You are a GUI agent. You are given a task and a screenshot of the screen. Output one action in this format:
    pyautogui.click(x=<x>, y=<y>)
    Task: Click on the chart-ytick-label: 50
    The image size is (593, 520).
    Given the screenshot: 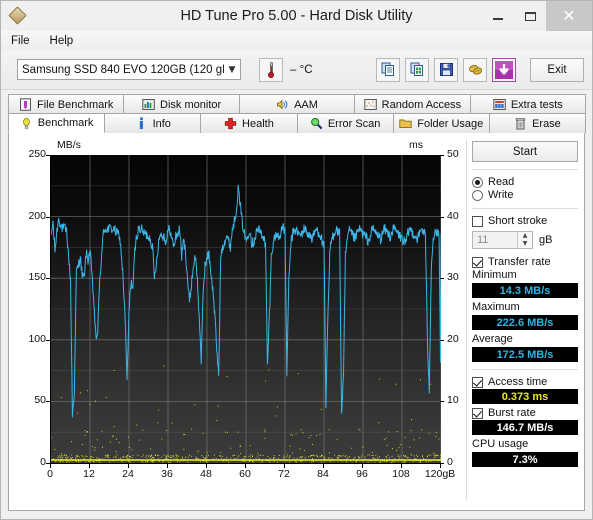 What is the action you would take?
    pyautogui.click(x=40, y=400)
    